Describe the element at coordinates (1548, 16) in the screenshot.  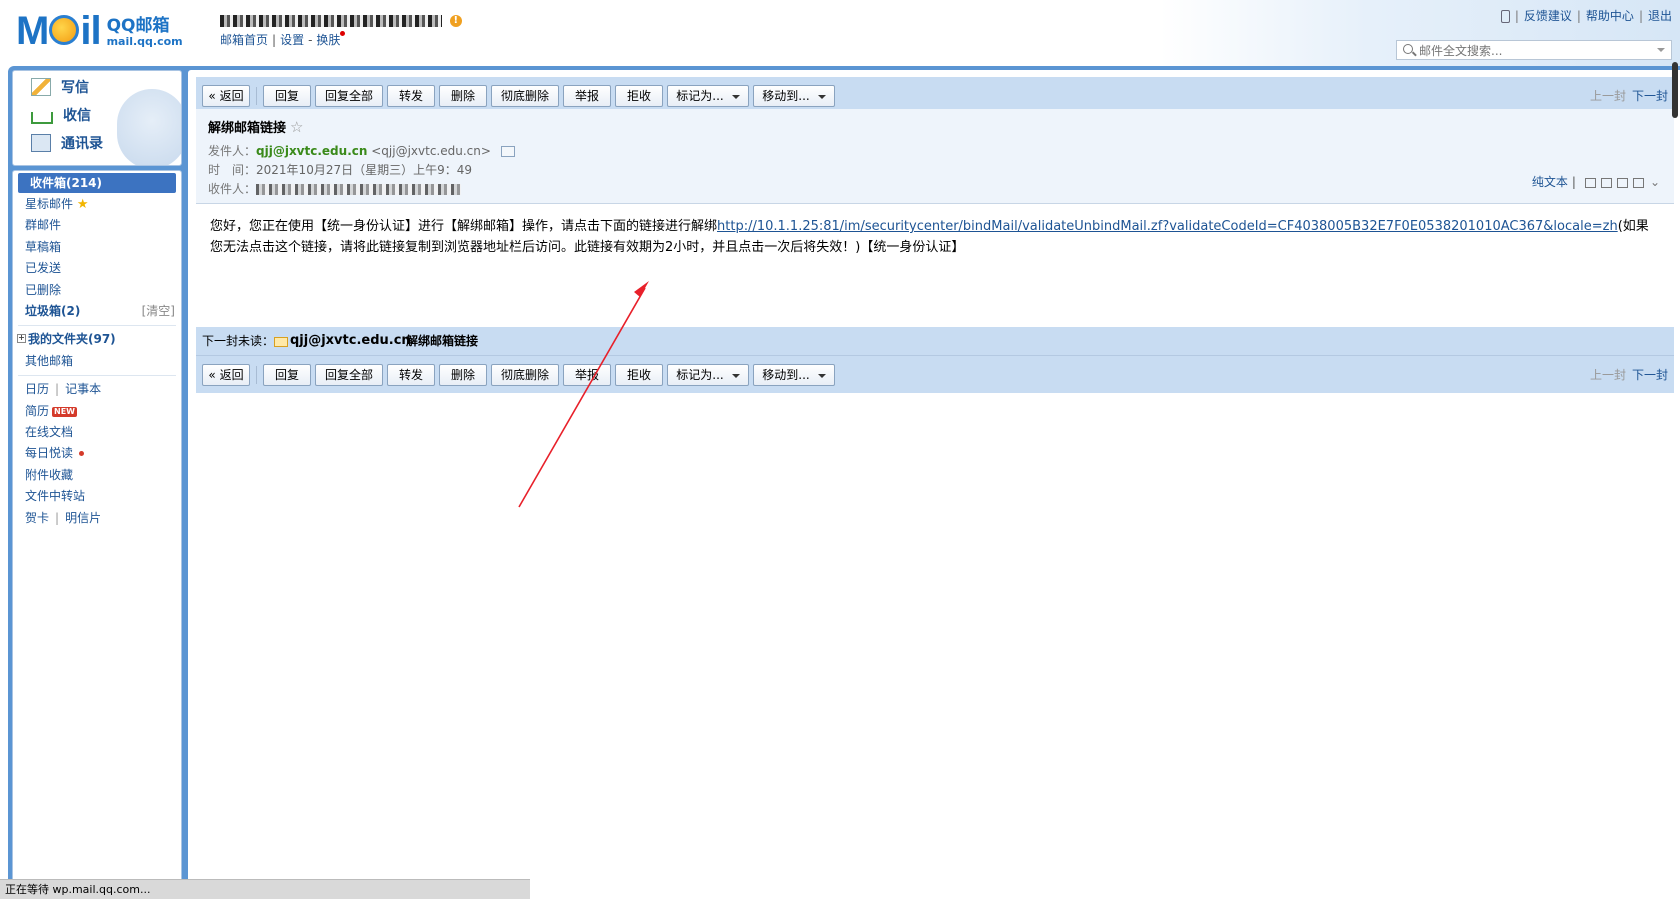
I see `feedback-link: 反馈建议` at that location.